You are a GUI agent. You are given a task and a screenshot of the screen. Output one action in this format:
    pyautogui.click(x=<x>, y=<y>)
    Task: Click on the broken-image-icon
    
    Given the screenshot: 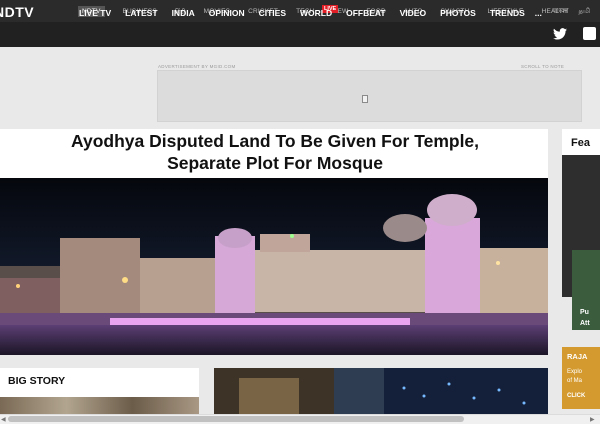 What is the action you would take?
    pyautogui.click(x=365, y=99)
    